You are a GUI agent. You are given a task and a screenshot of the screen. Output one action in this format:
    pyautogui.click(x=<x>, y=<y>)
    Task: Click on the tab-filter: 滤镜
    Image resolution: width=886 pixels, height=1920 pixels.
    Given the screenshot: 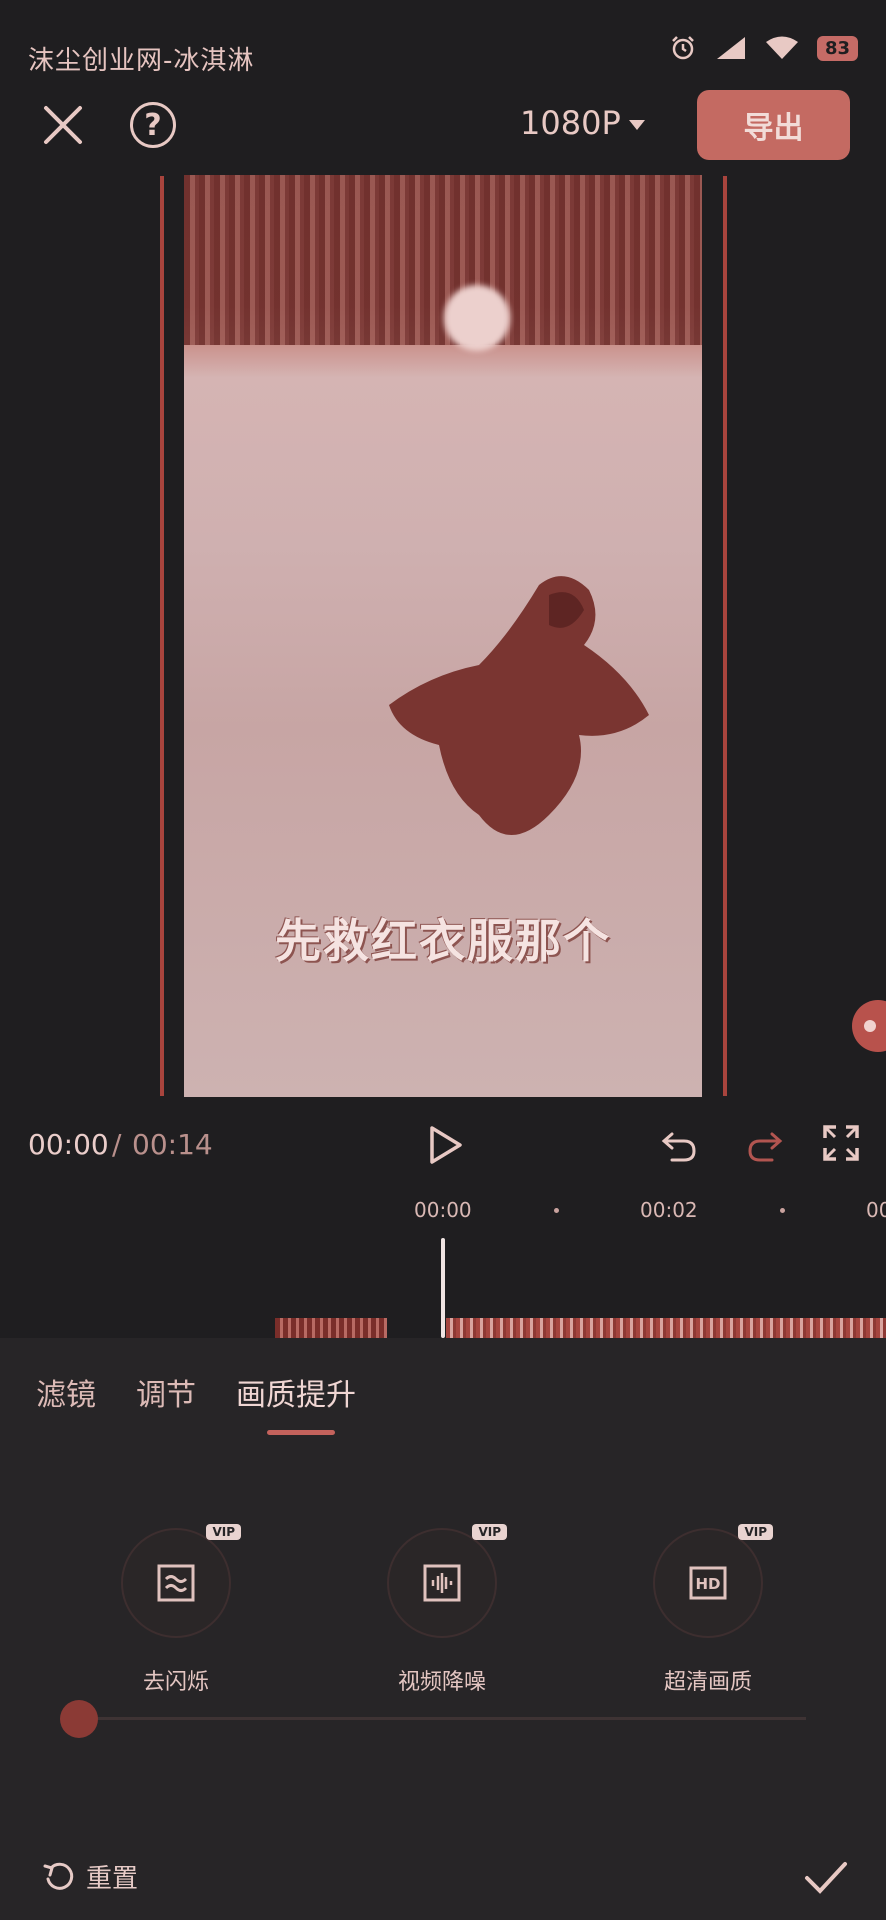 What is the action you would take?
    pyautogui.click(x=66, y=1392)
    